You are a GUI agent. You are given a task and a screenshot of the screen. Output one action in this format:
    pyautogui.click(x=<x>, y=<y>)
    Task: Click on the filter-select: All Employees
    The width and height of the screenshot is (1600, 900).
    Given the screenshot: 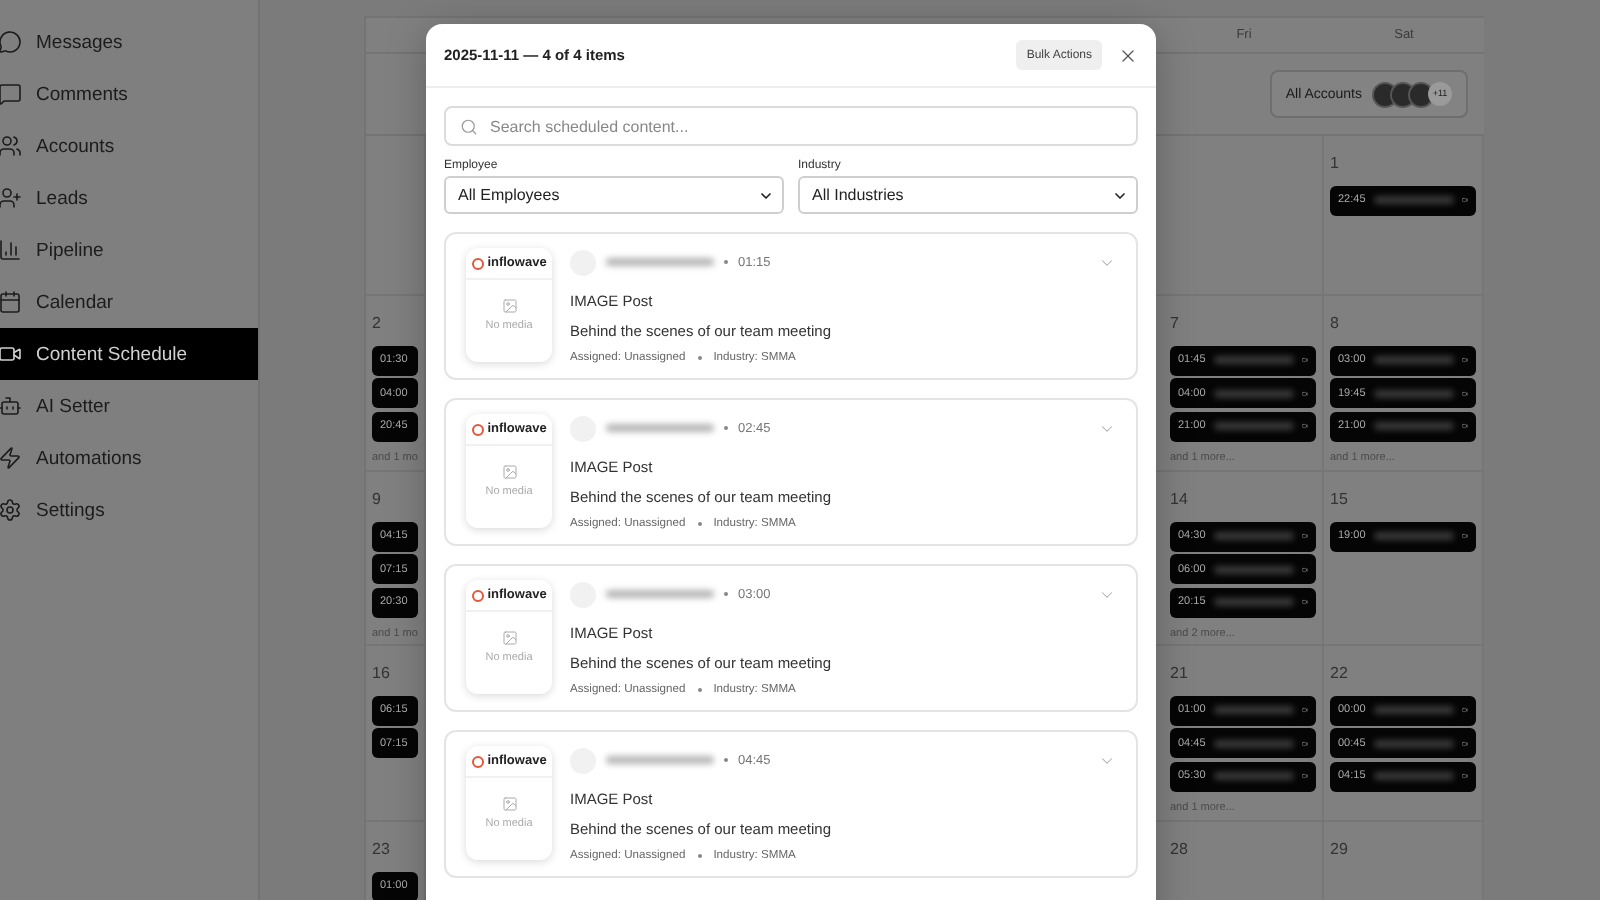 What is the action you would take?
    pyautogui.click(x=614, y=195)
    